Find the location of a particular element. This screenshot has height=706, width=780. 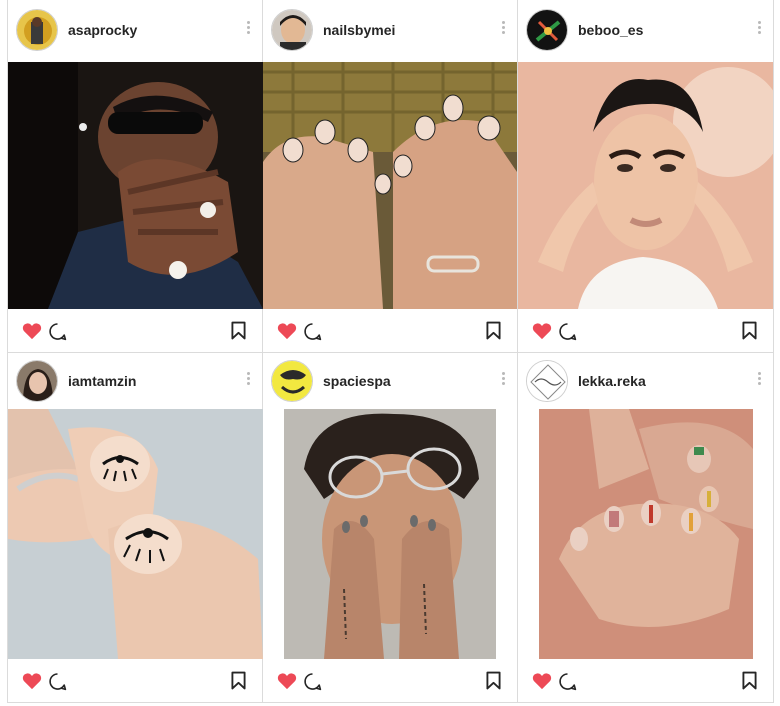

username: lekka.reka is located at coordinates (612, 381).